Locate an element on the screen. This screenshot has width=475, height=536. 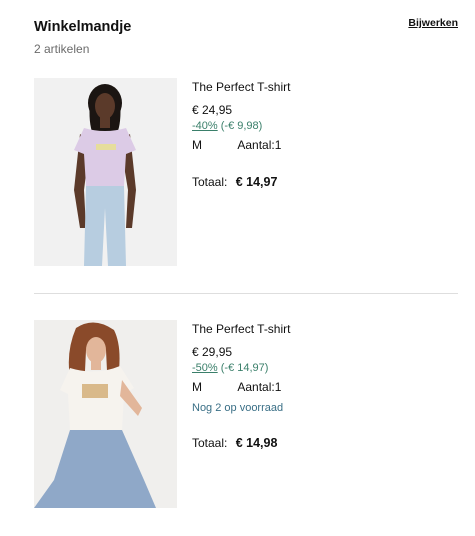
model-lilac-tshirt-photo is located at coordinates (105, 172).